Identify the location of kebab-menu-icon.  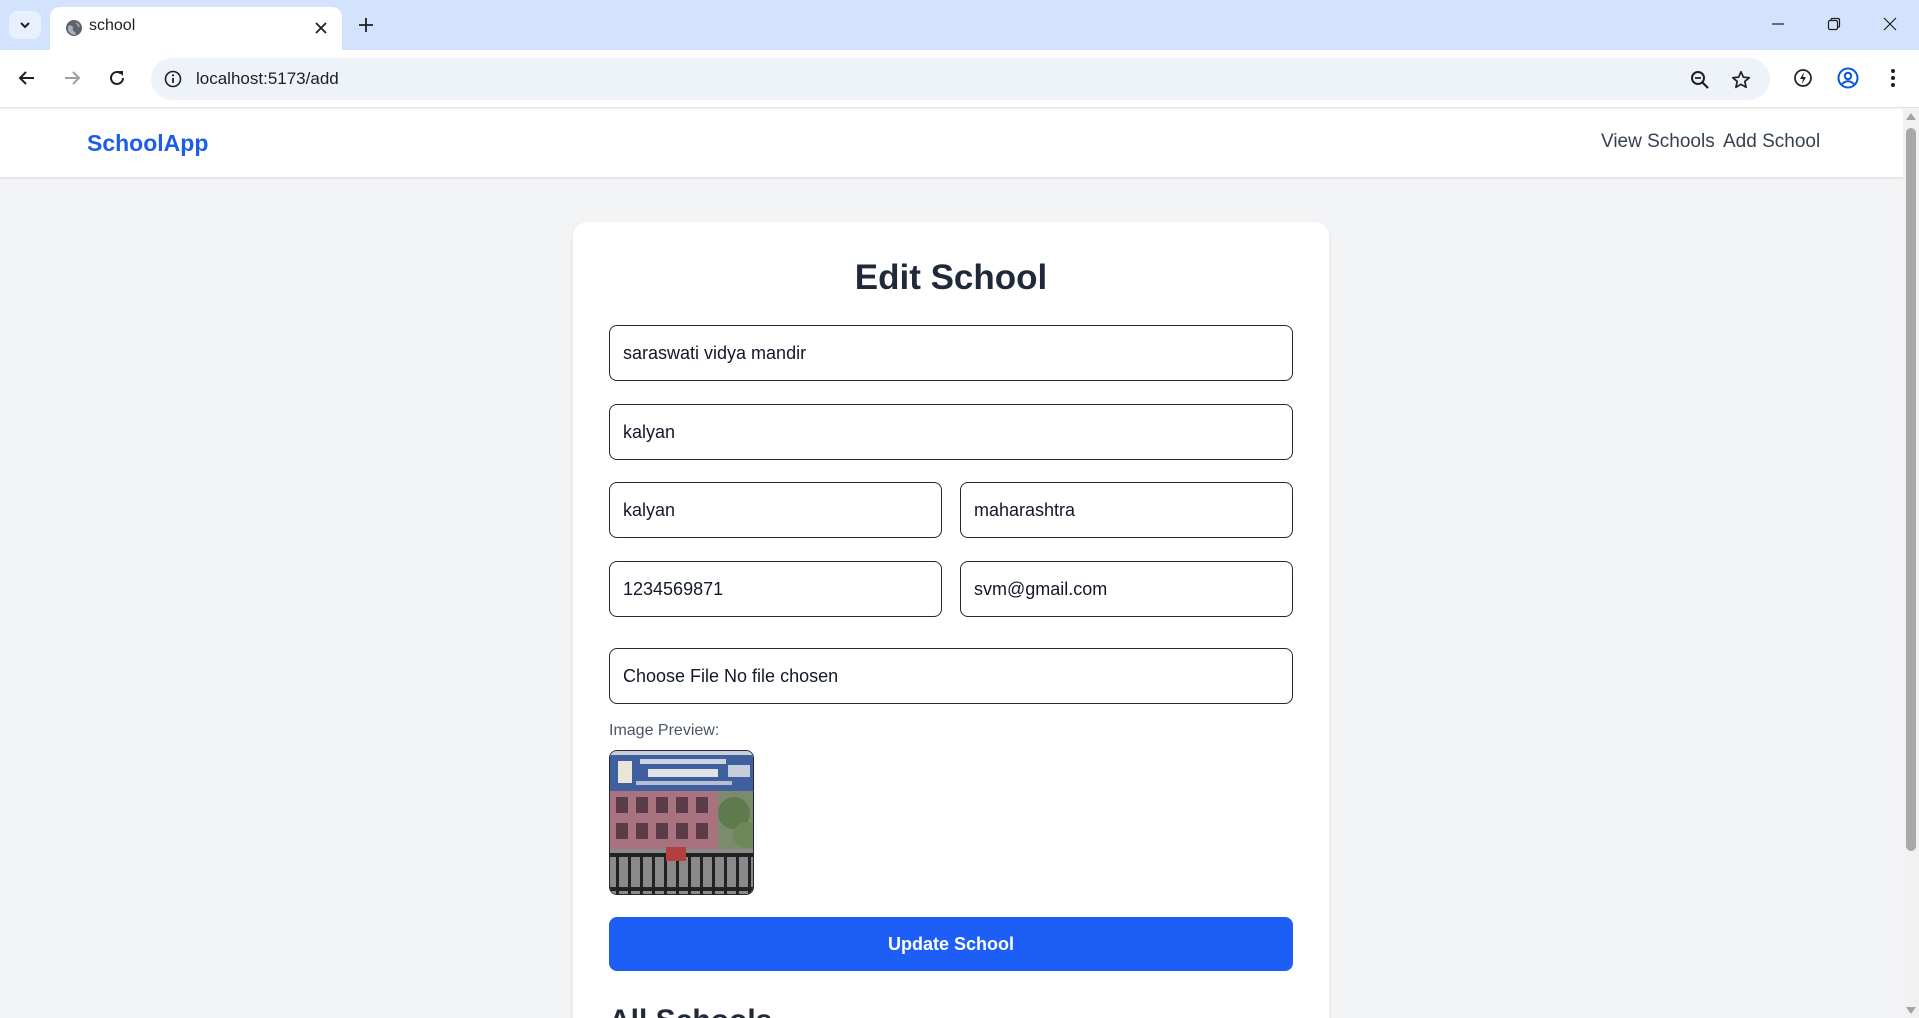
(1893, 78).